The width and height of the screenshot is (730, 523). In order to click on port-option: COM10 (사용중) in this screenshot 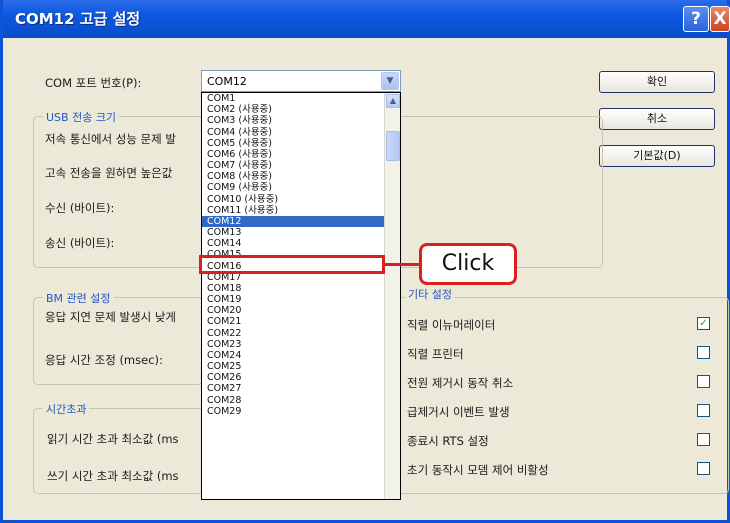, I will do `click(293, 199)`.